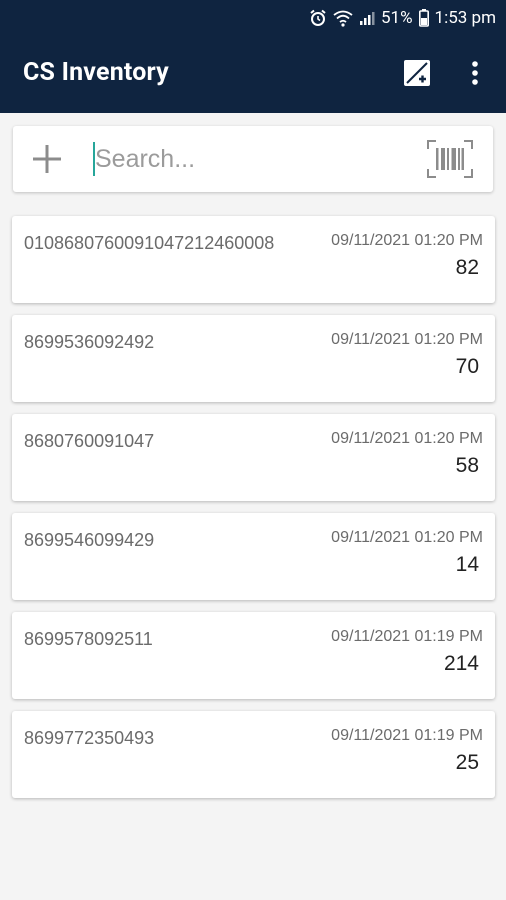 This screenshot has height=900, width=506. What do you see at coordinates (467, 564) in the screenshot?
I see `item-quantity: 14` at bounding box center [467, 564].